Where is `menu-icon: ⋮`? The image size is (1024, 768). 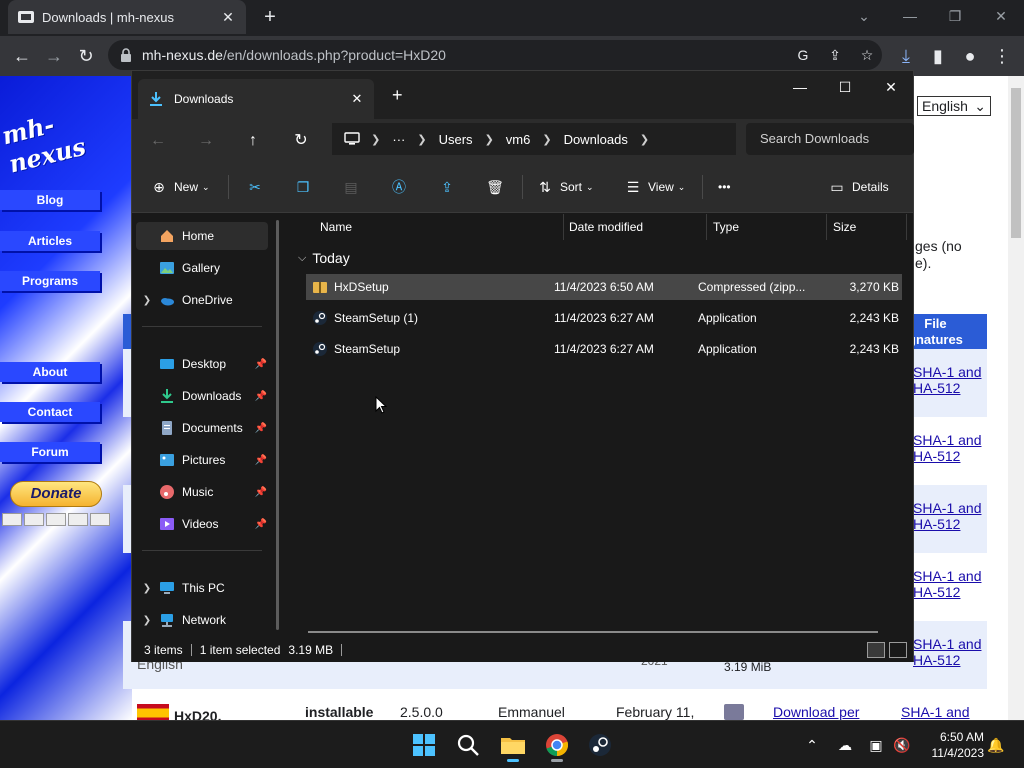
menu-icon: ⋮ is located at coordinates (1002, 56).